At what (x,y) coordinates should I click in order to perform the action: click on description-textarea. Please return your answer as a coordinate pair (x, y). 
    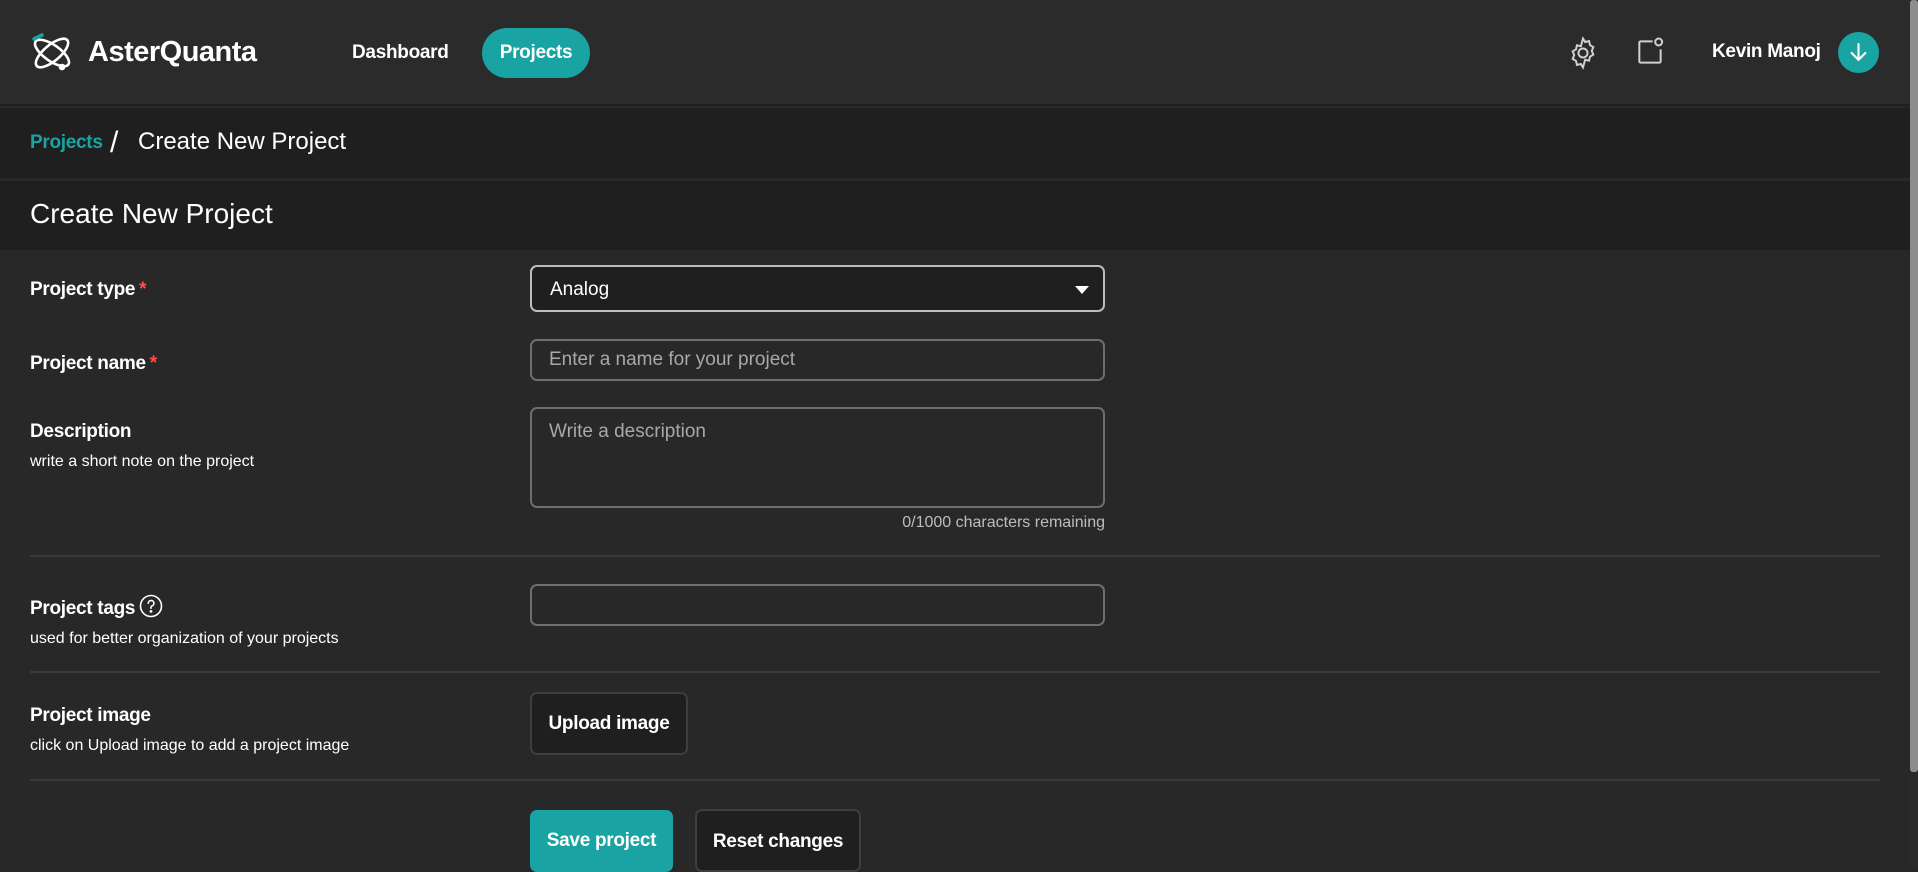
    Looking at the image, I should click on (817, 457).